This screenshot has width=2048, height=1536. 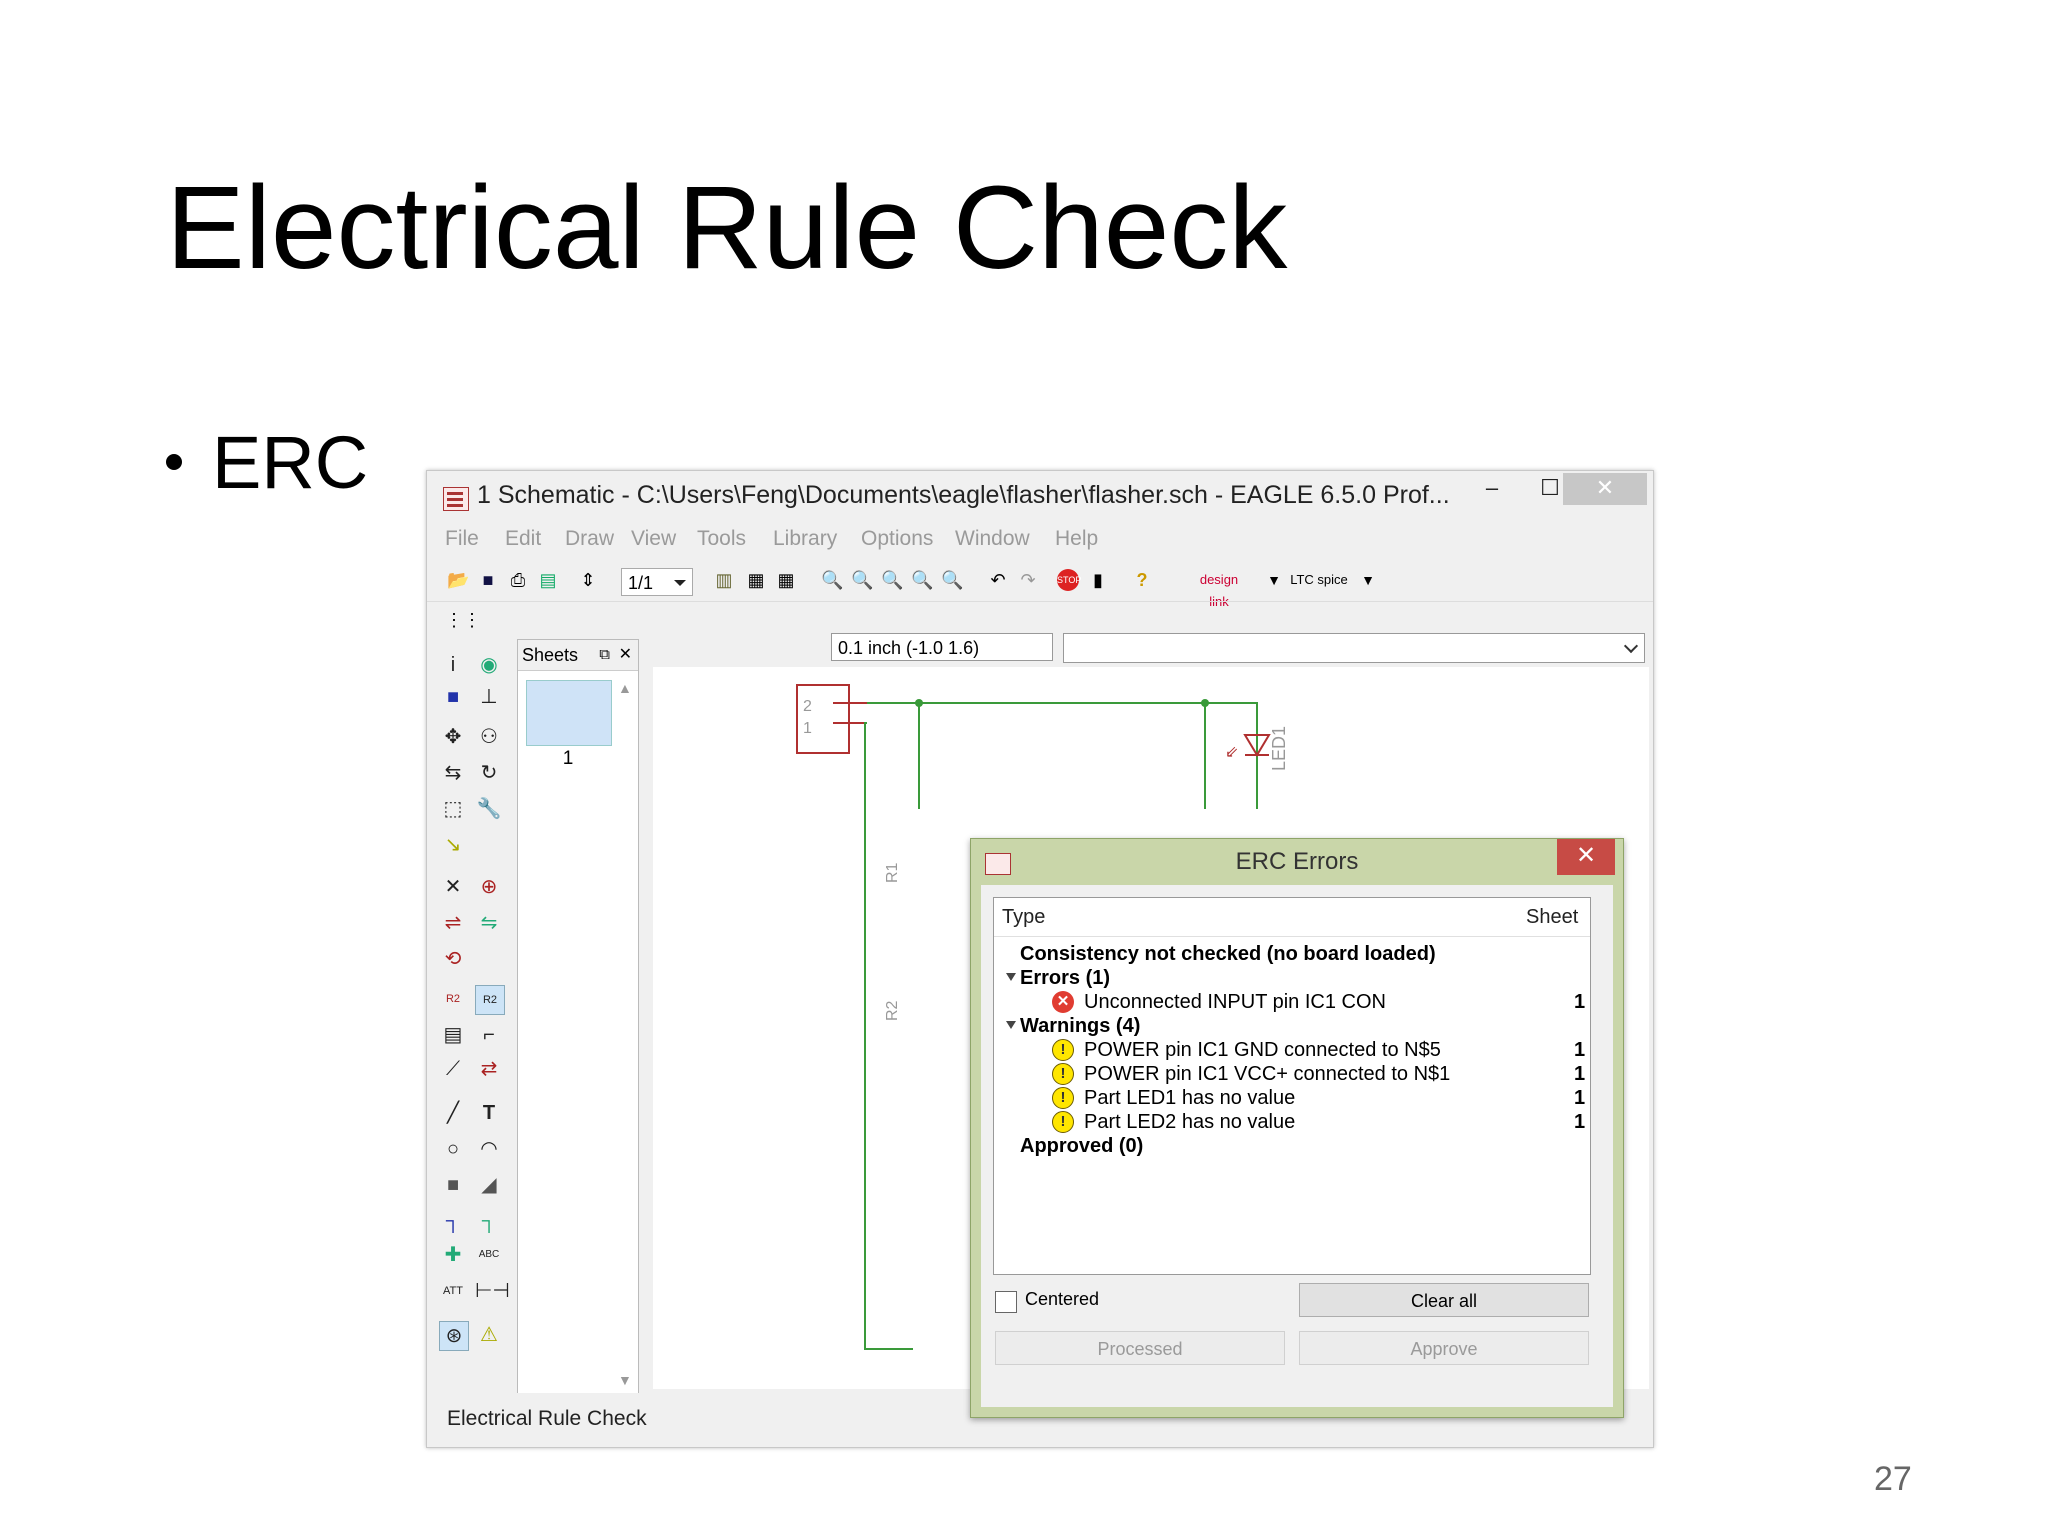 What do you see at coordinates (625, 688) in the screenshot?
I see `scroll-up-icon: ▲` at bounding box center [625, 688].